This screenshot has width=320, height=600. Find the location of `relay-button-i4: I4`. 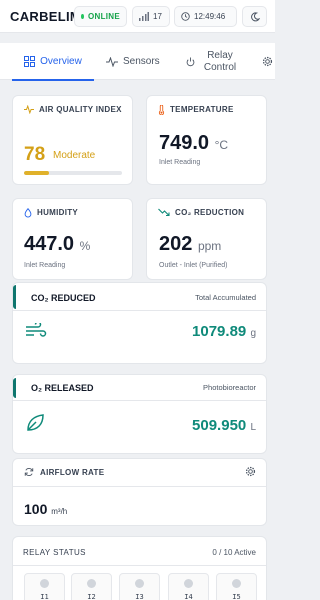

relay-button-i4: I4 is located at coordinates (188, 586).